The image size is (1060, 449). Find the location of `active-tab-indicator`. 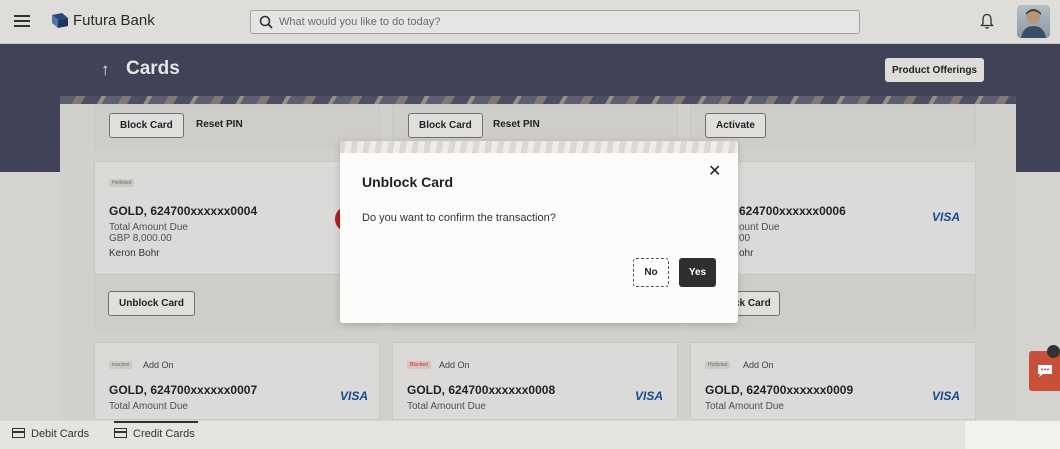

active-tab-indicator is located at coordinates (156, 422).